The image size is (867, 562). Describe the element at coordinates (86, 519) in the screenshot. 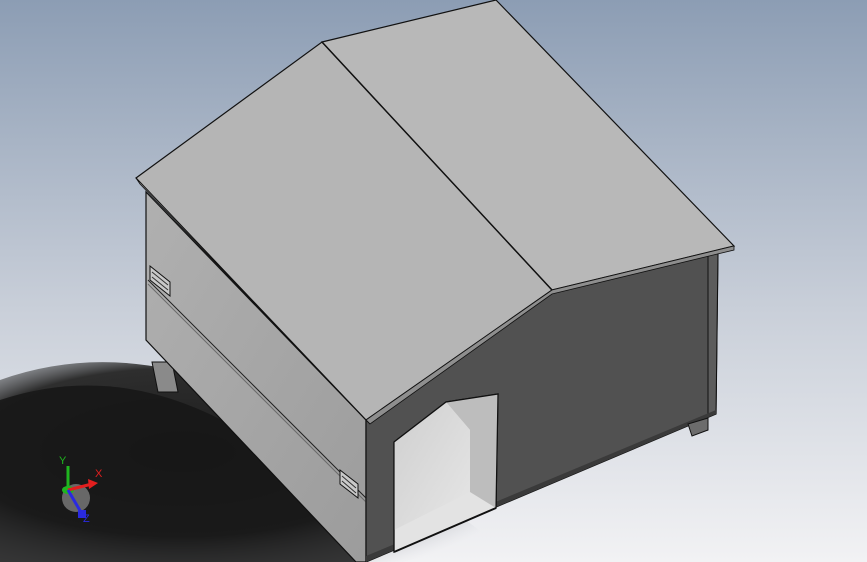

I see `z-axis-label: Z` at that location.